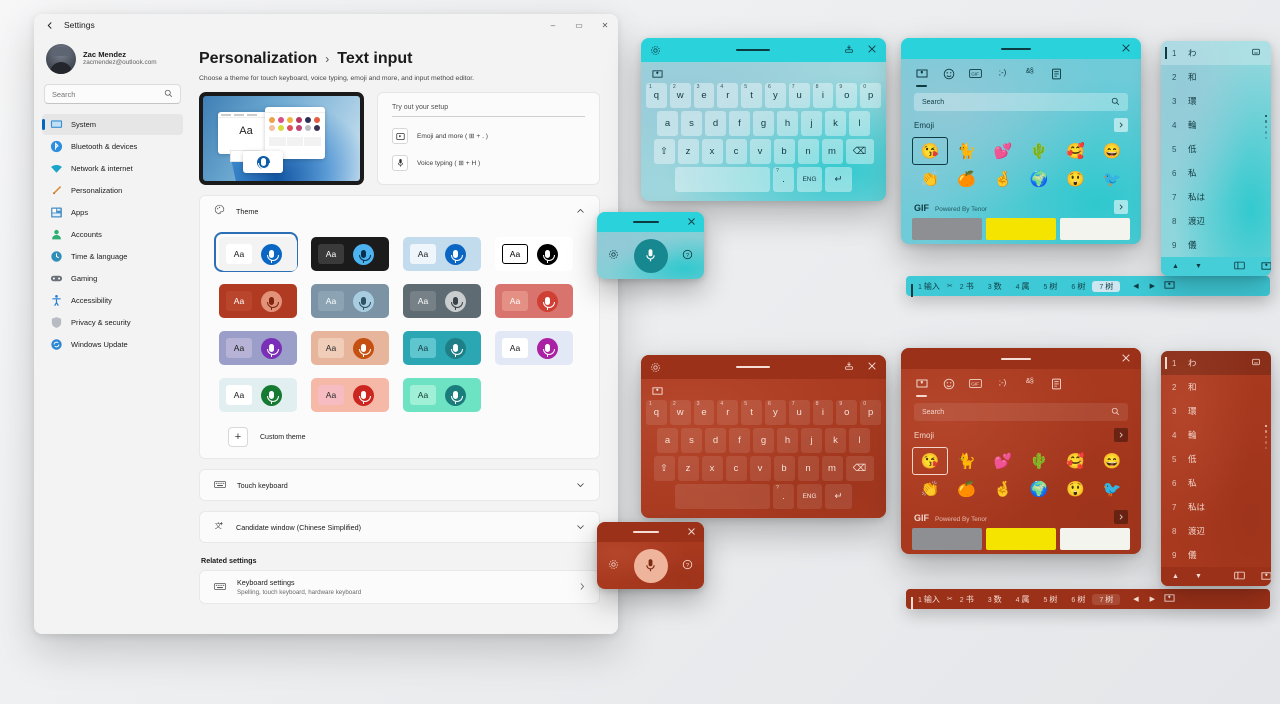 This screenshot has height=704, width=1280. Describe the element at coordinates (715, 123) in the screenshot. I see `key-d: d` at that location.